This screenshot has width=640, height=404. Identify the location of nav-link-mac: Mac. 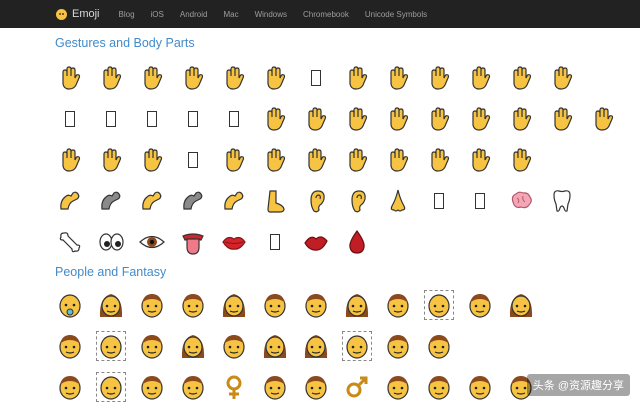
(230, 14).